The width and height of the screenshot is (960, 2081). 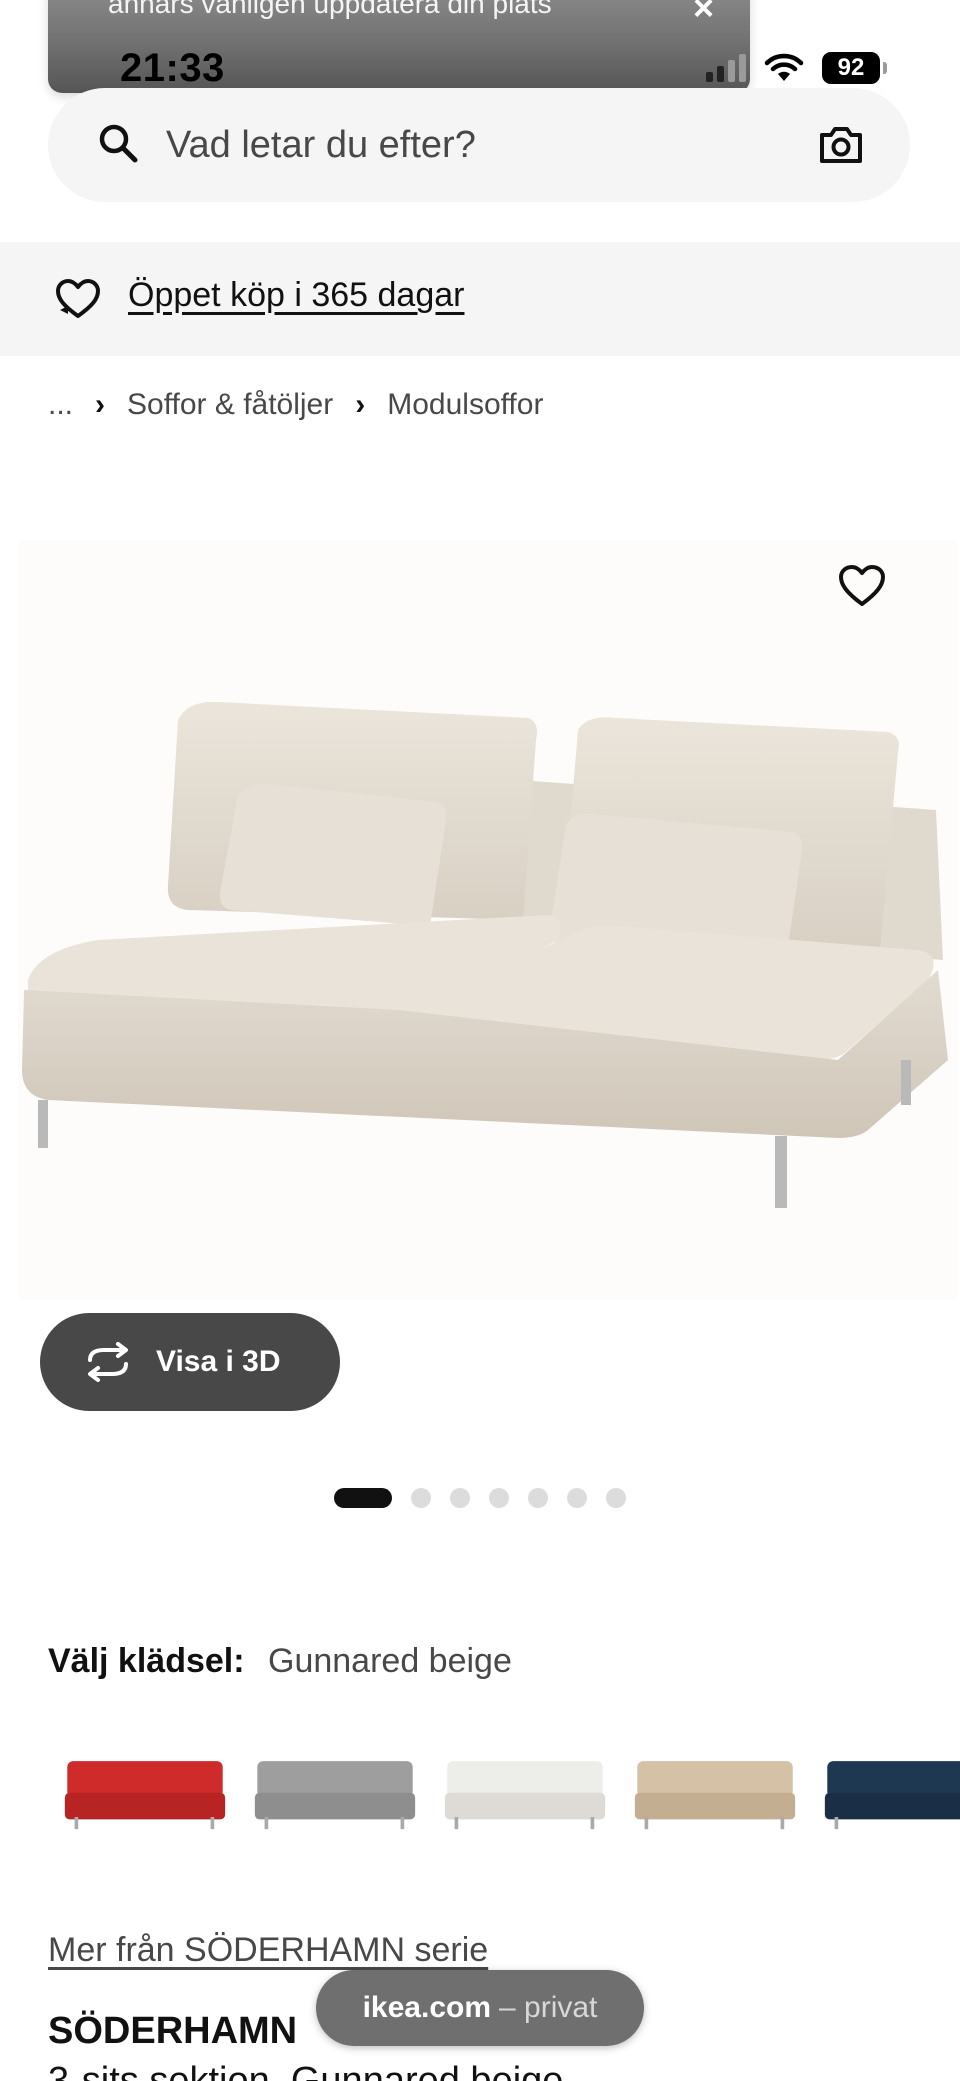 I want to click on private-mode-label: – privat, so click(x=548, y=2007).